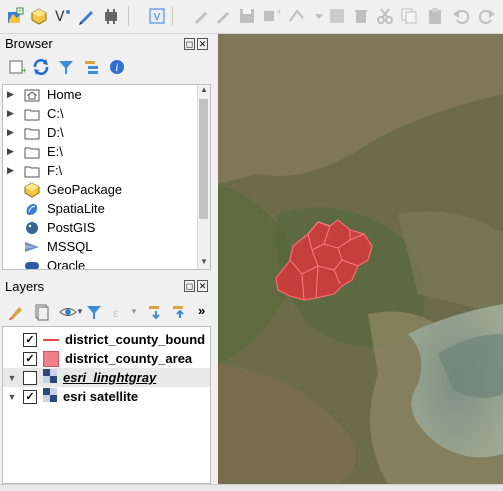 The image size is (503, 491). I want to click on vector-edit-icon: V, so click(157, 16).